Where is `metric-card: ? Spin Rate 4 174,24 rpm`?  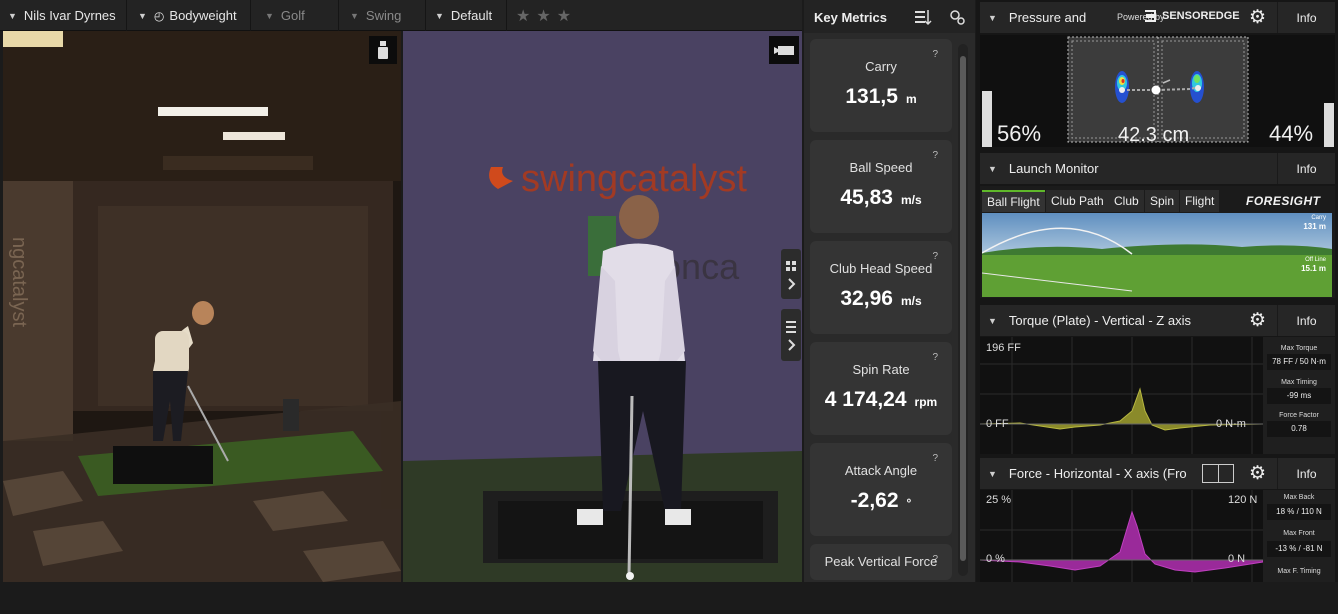 metric-card: ? Spin Rate 4 174,24 rpm is located at coordinates (881, 388).